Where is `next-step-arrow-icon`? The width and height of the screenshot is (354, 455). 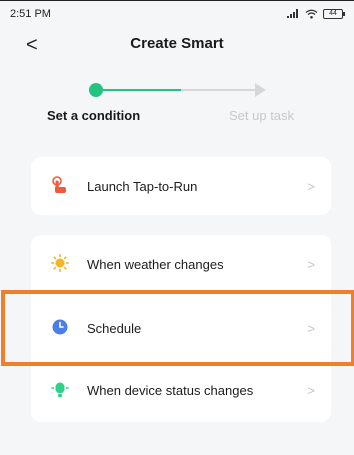
next-step-arrow-icon is located at coordinates (260, 90).